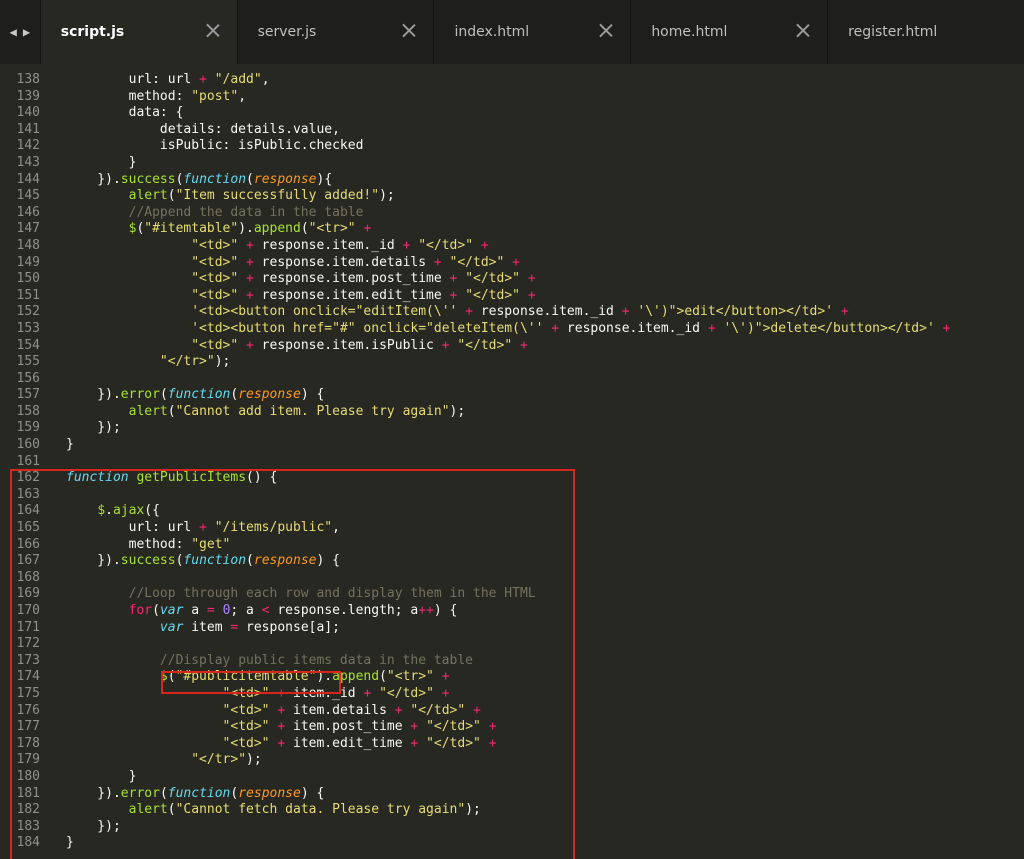  I want to click on line-number: 156, so click(28, 378).